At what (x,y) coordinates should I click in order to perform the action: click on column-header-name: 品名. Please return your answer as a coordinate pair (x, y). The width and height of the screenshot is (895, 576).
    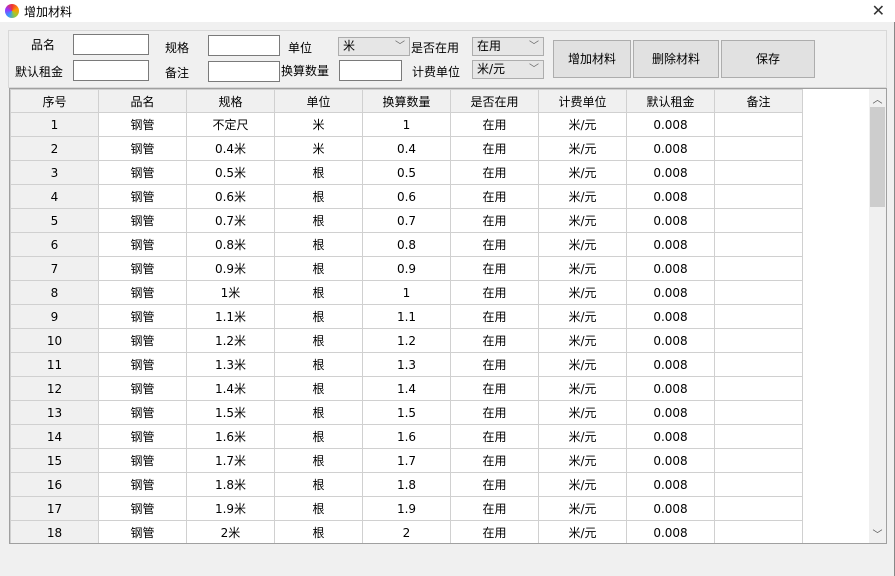
    Looking at the image, I should click on (142, 101).